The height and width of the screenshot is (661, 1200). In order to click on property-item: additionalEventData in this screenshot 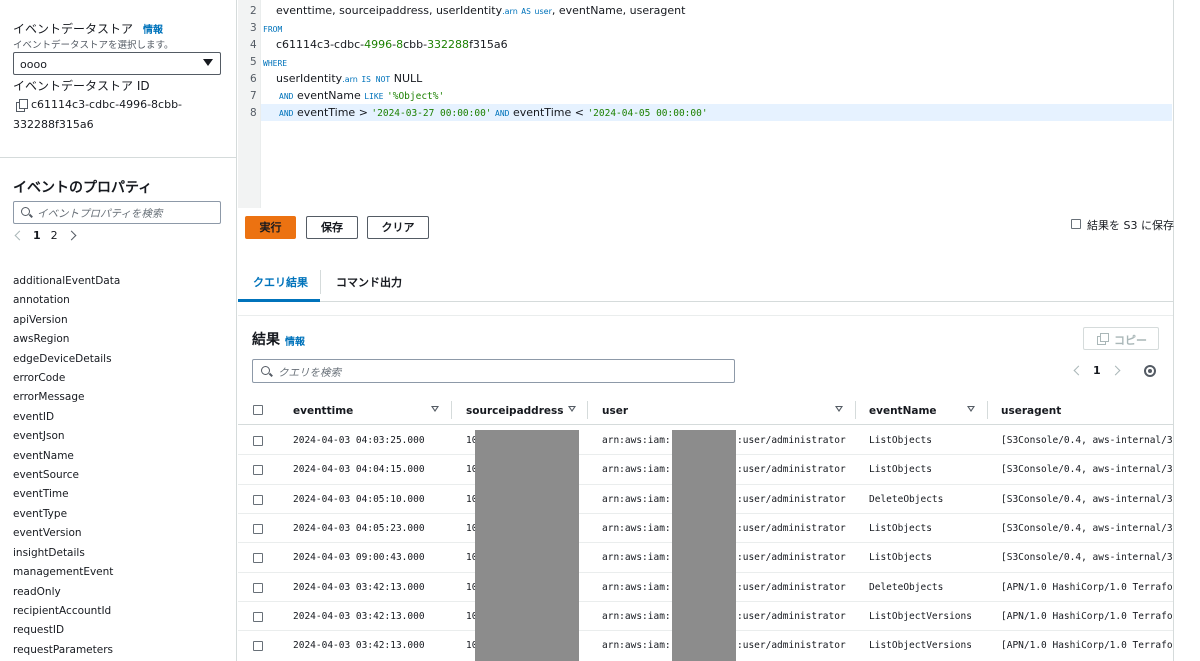, I will do `click(66, 281)`.